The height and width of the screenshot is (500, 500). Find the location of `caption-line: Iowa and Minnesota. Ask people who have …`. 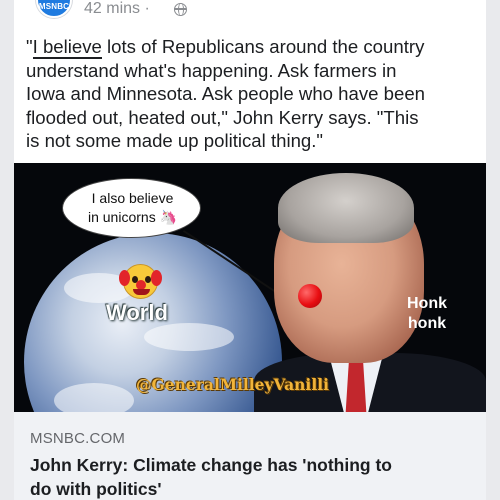

caption-line: Iowa and Minnesota. Ask people who have … is located at coordinates (226, 93).